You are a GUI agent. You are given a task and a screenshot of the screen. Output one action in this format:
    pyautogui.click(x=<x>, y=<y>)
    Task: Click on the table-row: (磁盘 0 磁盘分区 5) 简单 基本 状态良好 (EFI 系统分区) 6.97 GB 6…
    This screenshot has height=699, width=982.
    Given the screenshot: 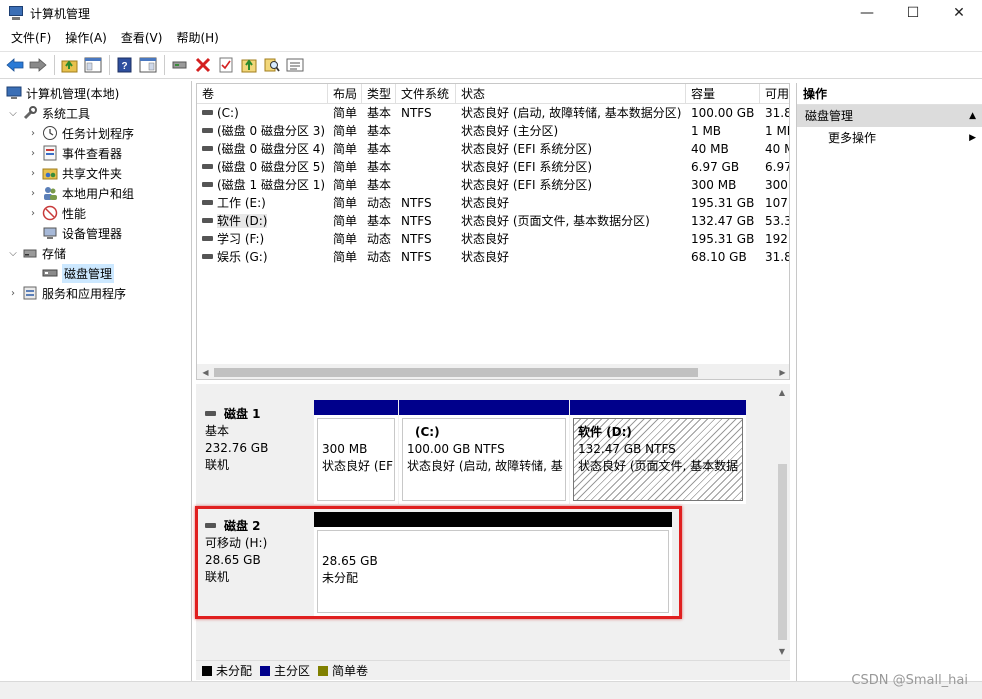 What is the action you would take?
    pyautogui.click(x=493, y=167)
    